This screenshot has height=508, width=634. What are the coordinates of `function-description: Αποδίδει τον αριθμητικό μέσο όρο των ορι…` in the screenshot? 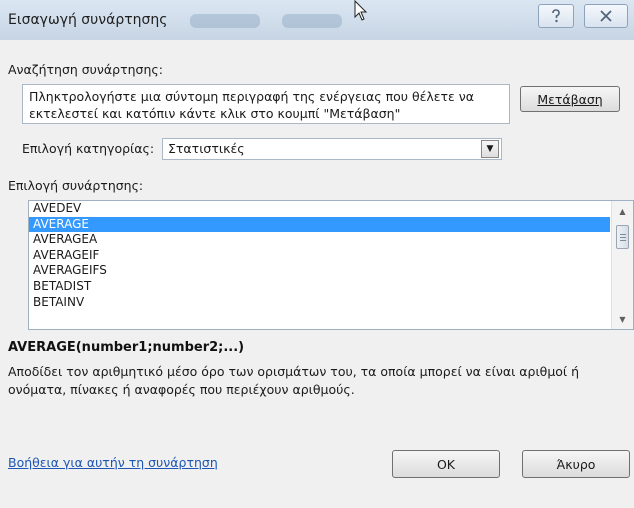 It's located at (294, 380).